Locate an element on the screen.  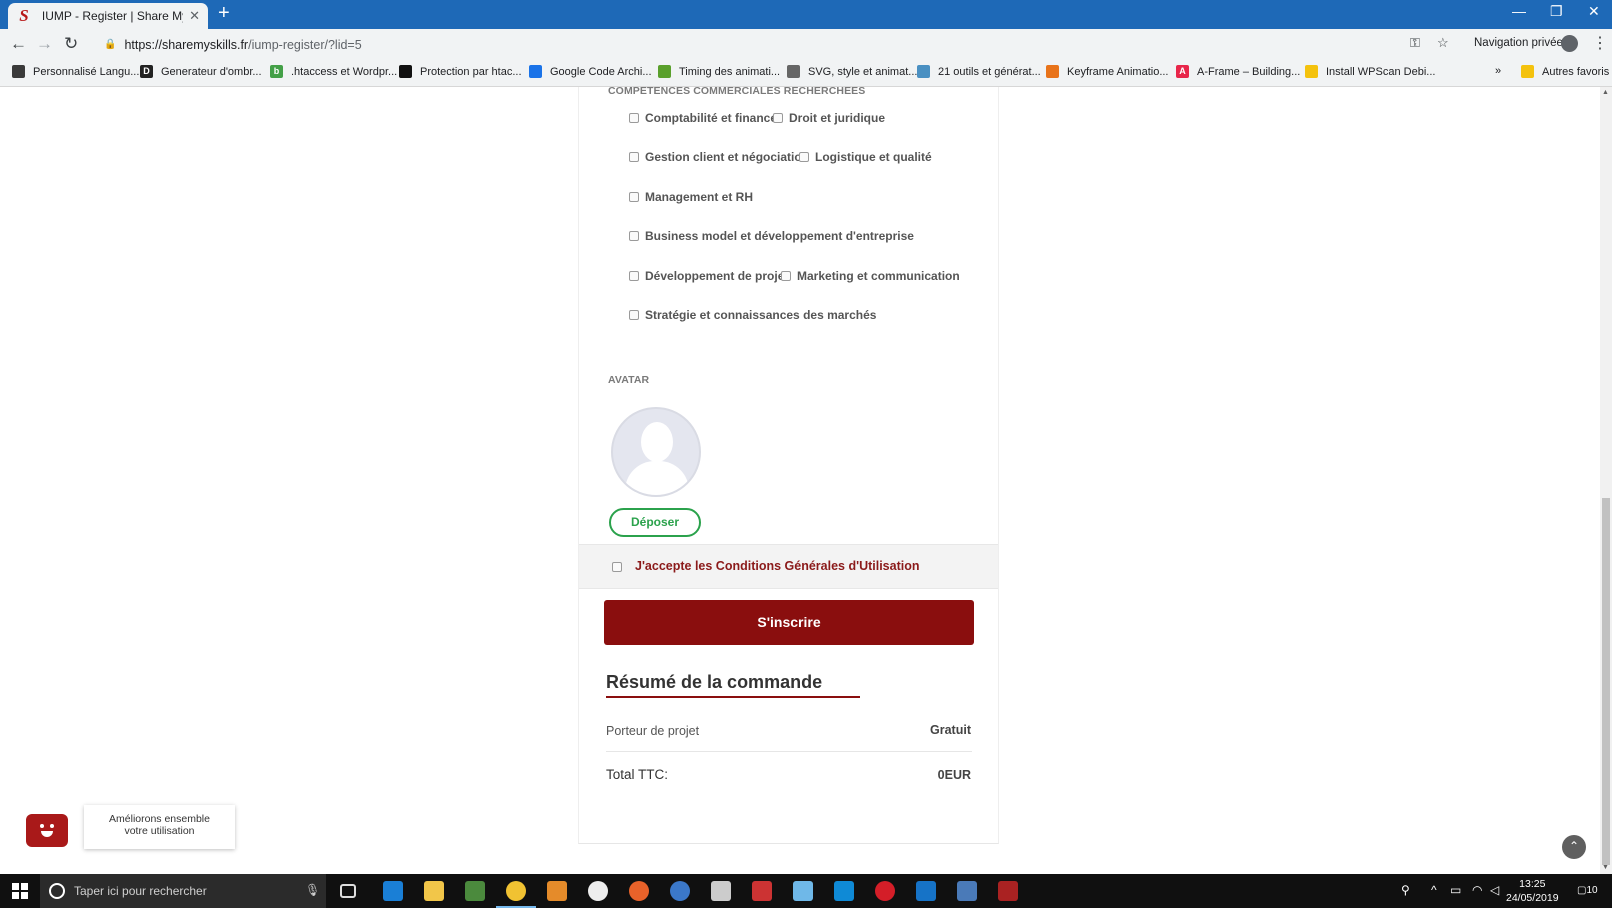
microphone-icon: 🎙 is located at coordinates (312, 890).